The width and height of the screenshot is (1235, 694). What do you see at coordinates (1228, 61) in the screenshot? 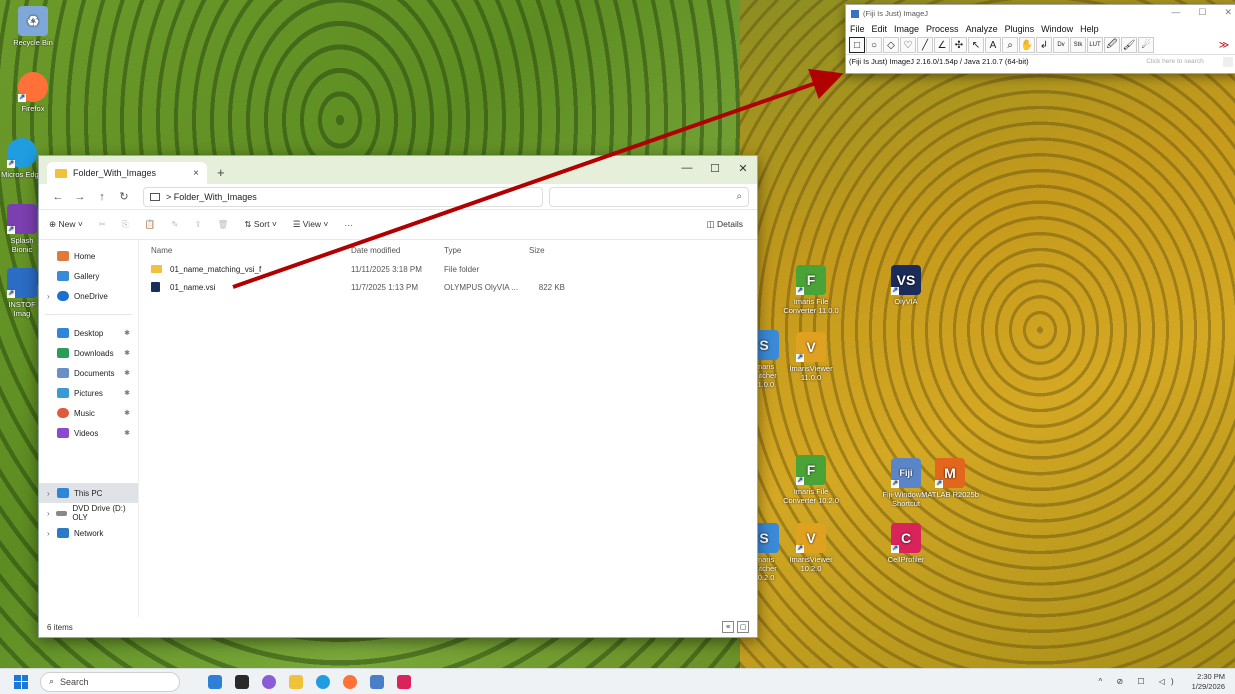
I see `search-options-button` at bounding box center [1228, 61].